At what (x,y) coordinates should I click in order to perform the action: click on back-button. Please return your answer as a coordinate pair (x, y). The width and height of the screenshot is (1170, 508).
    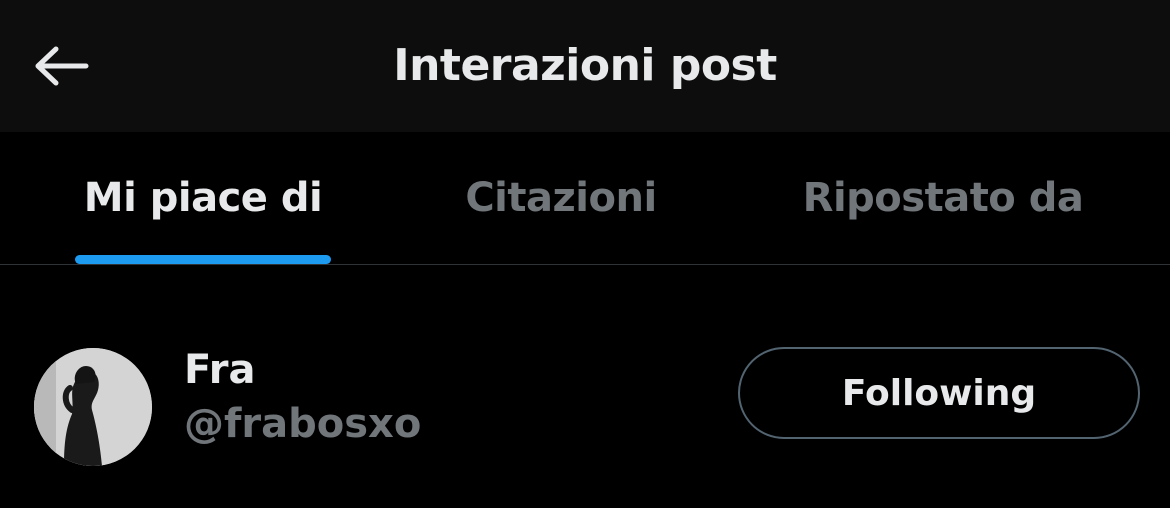
    Looking at the image, I should click on (62, 66).